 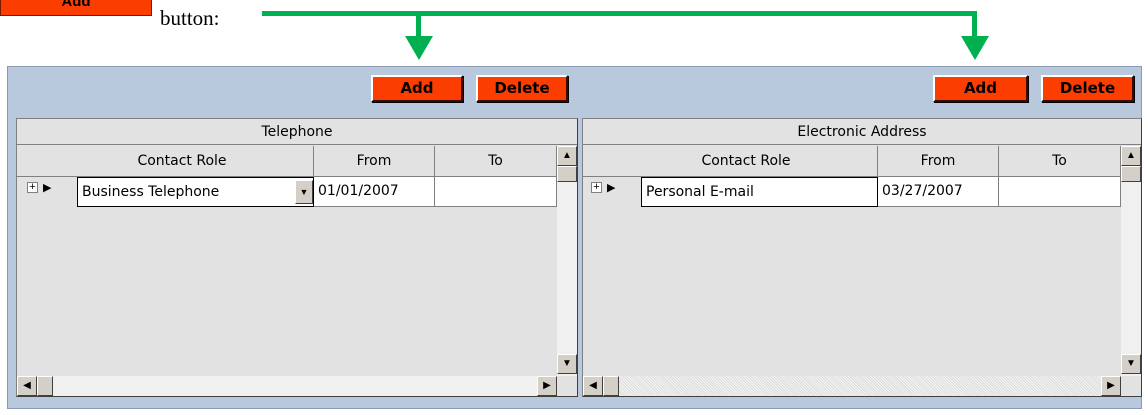 What do you see at coordinates (980, 88) in the screenshot?
I see `electronic-add-button: Add` at bounding box center [980, 88].